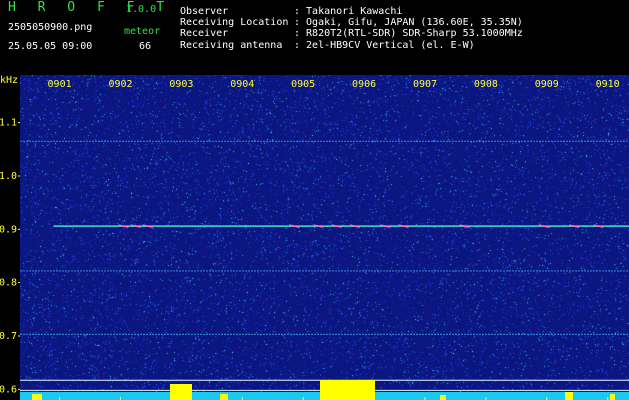  Describe the element at coordinates (142, 31) in the screenshot. I see `mode-label: meteor` at that location.